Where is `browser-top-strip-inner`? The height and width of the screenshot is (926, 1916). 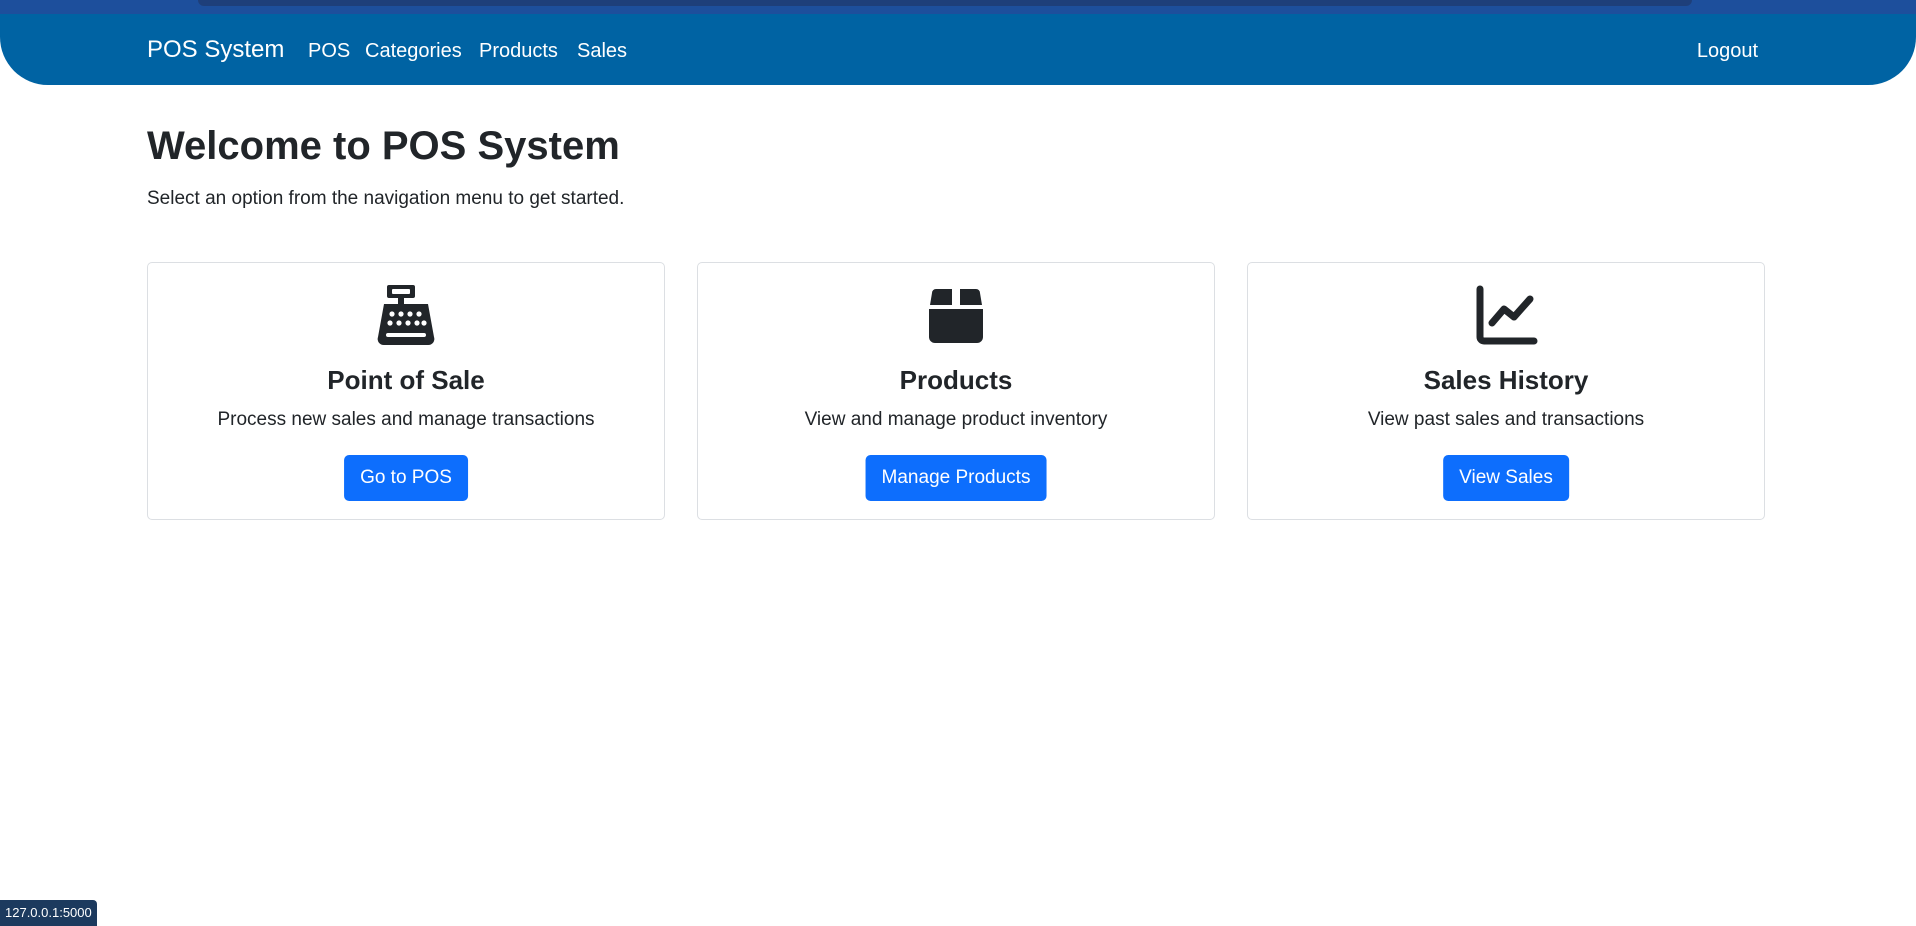 browser-top-strip-inner is located at coordinates (945, 3).